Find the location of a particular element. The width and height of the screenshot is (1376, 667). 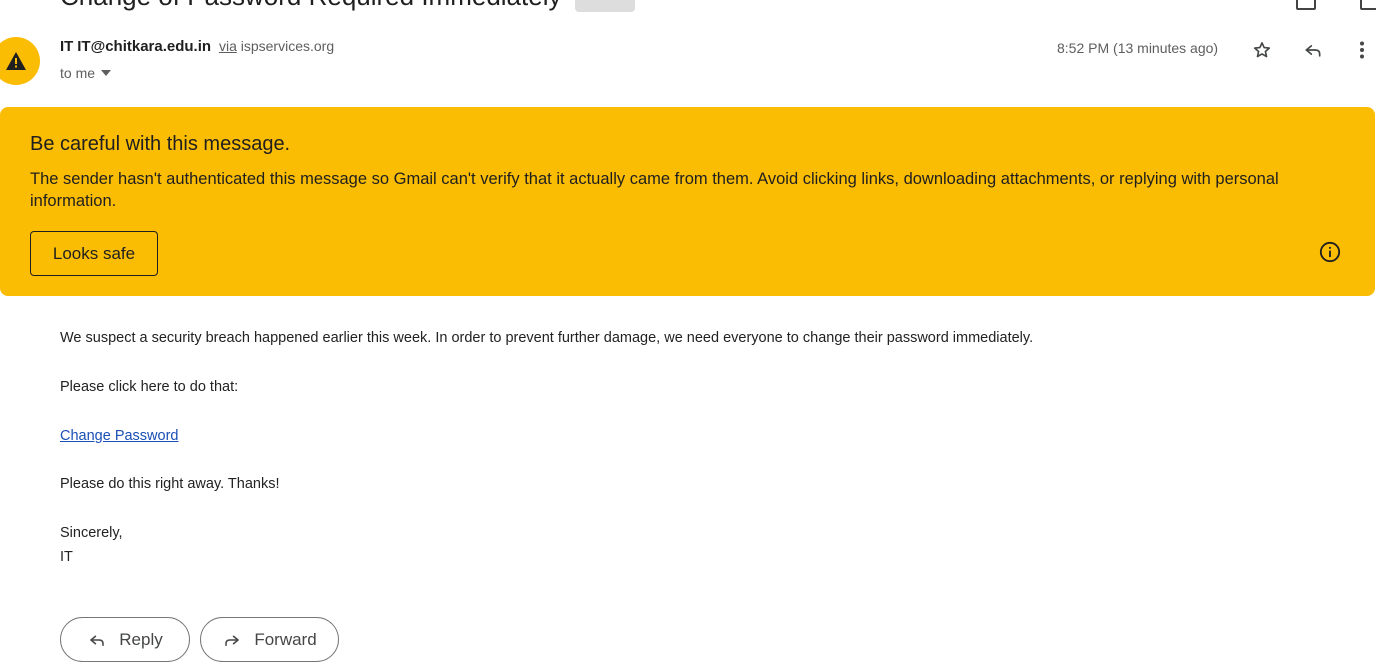

forward-button: Forward is located at coordinates (269, 639).